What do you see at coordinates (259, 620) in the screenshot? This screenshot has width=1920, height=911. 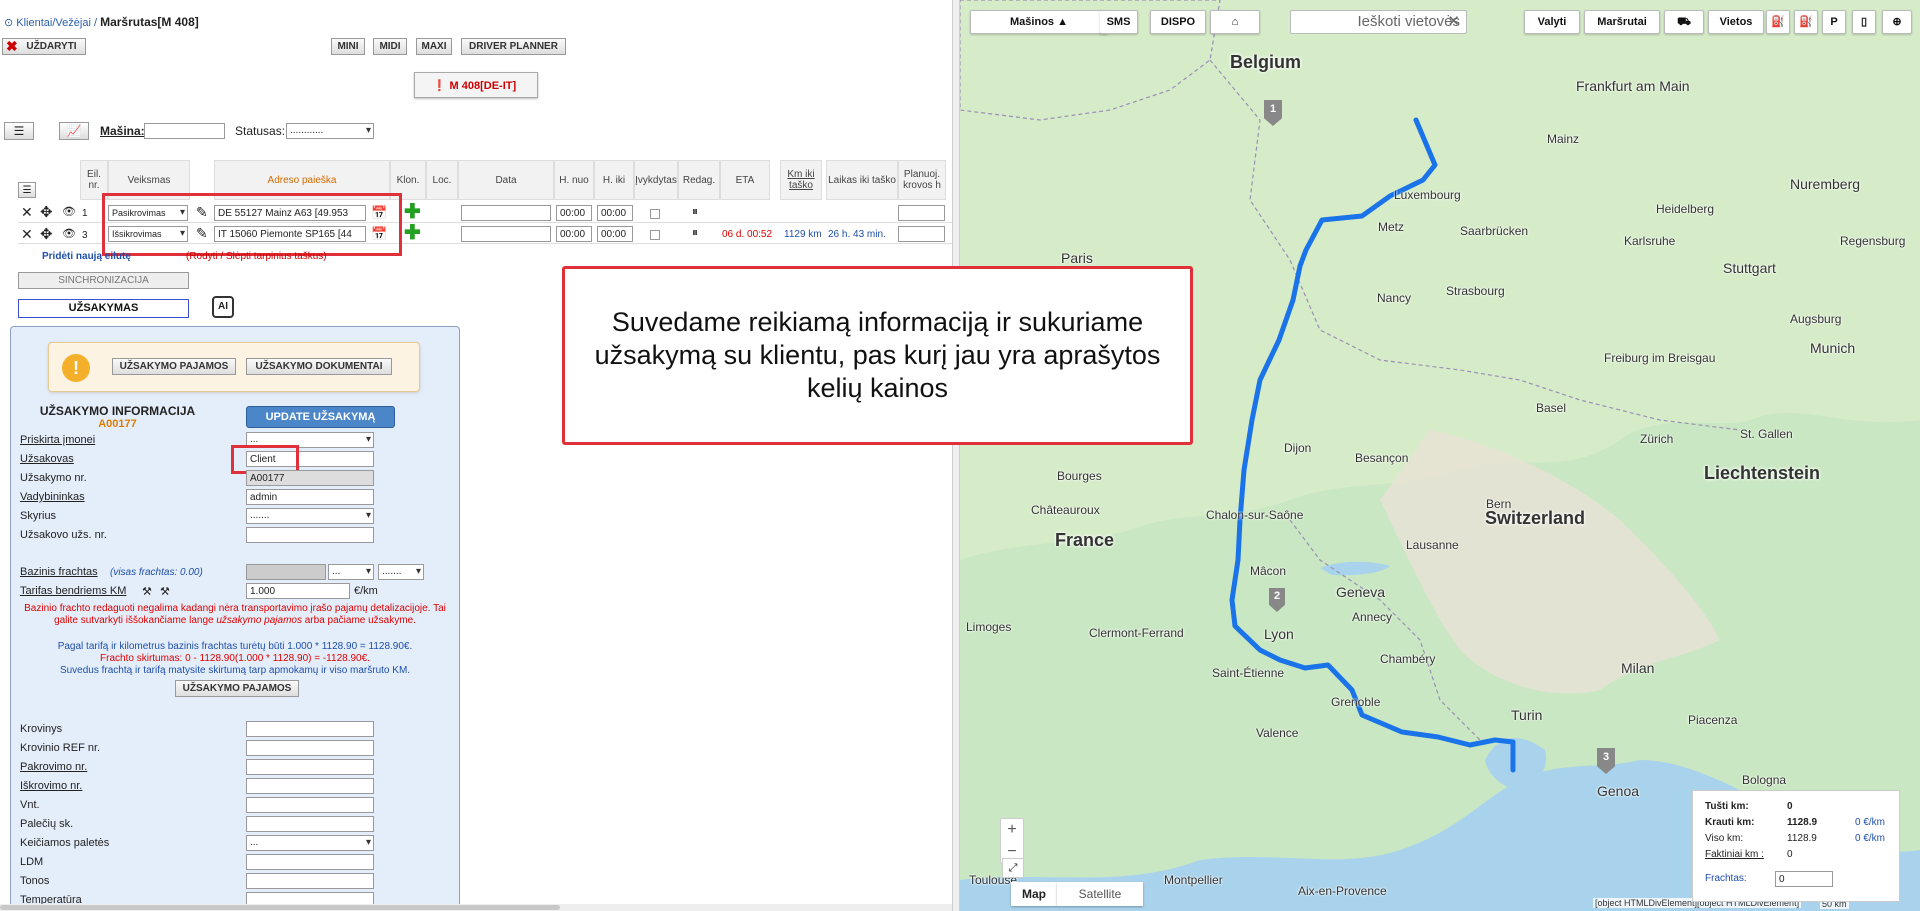 I see `freight-warning-link: užsakymo pajamos` at bounding box center [259, 620].